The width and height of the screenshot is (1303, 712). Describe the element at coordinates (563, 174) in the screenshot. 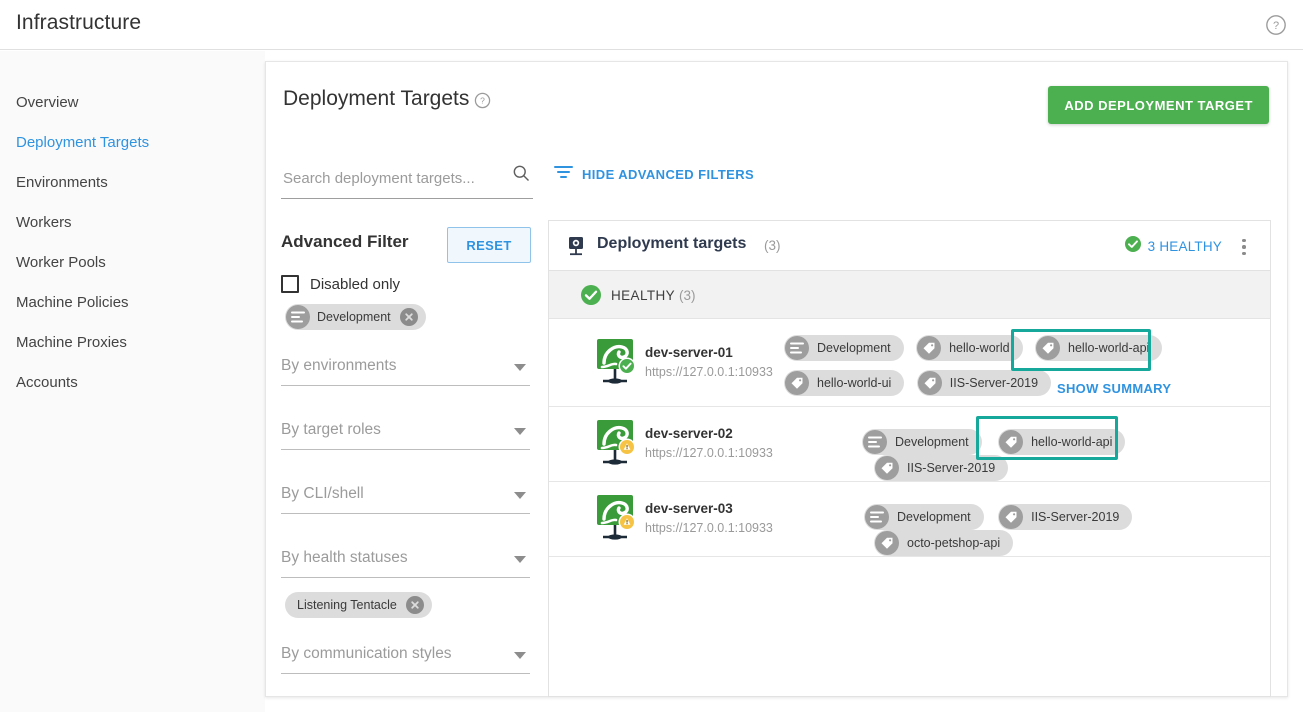

I see `filter-lines-icon` at that location.